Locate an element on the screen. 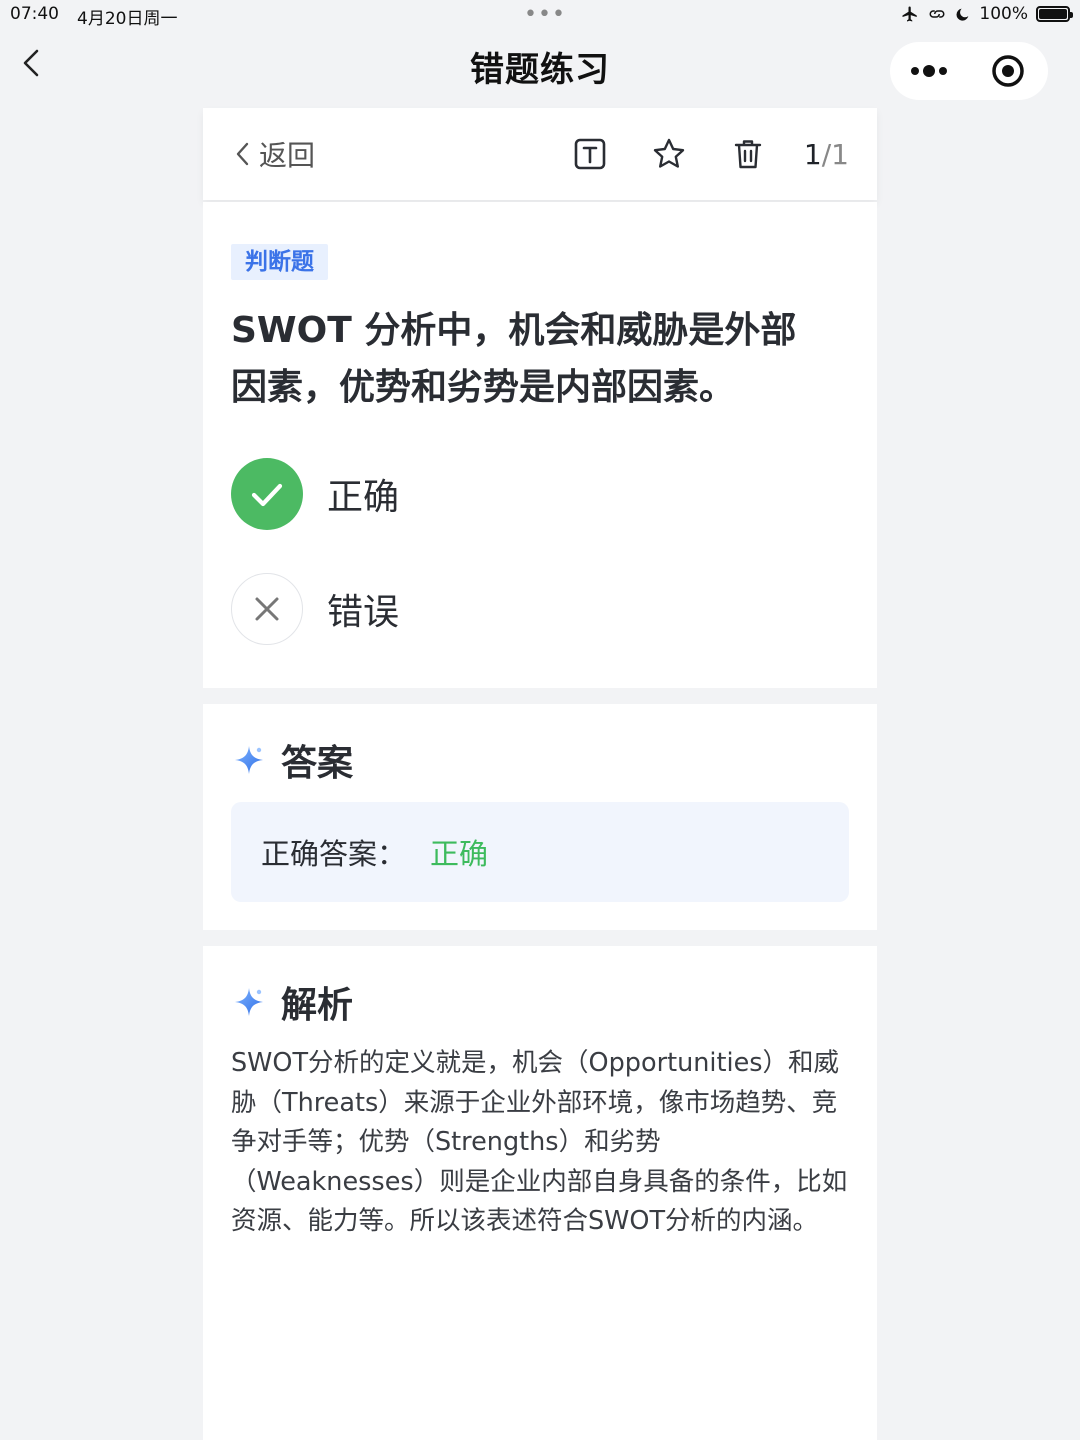 This screenshot has width=1080, height=1440. trash-icon is located at coordinates (748, 154).